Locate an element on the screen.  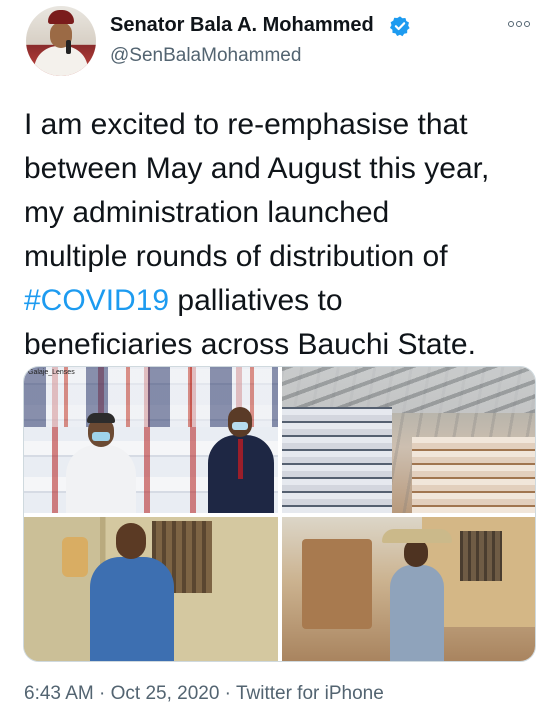
hashtag-link: #COVID19 is located at coordinates (96, 300).